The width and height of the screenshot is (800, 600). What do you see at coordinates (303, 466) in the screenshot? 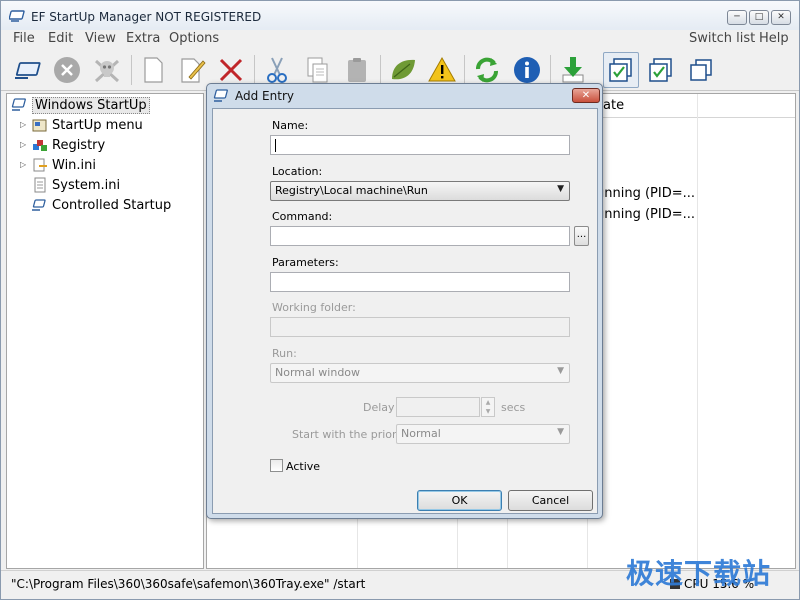
I see `active-label: Active` at bounding box center [303, 466].